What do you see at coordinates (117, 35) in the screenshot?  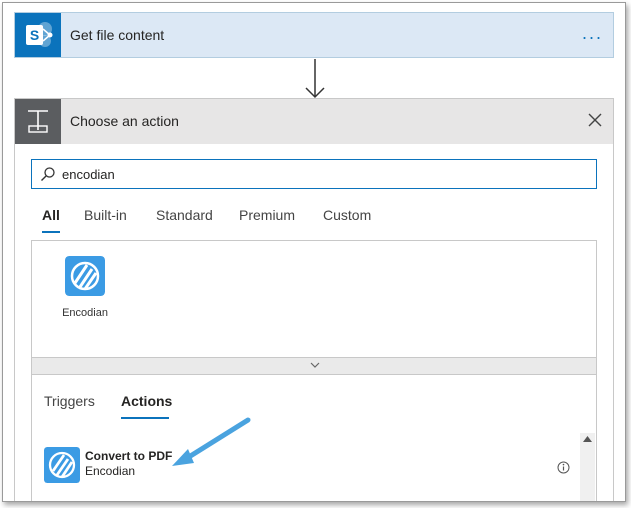 I see `trigger-card-title: Get file content` at bounding box center [117, 35].